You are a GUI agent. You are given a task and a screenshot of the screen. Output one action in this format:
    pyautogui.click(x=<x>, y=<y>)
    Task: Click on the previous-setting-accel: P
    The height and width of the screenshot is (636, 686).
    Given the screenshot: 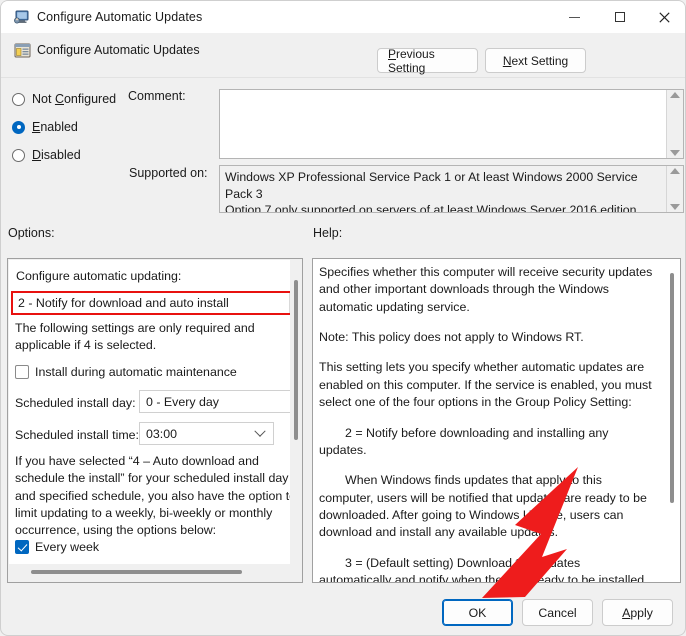 What is the action you would take?
    pyautogui.click(x=392, y=53)
    